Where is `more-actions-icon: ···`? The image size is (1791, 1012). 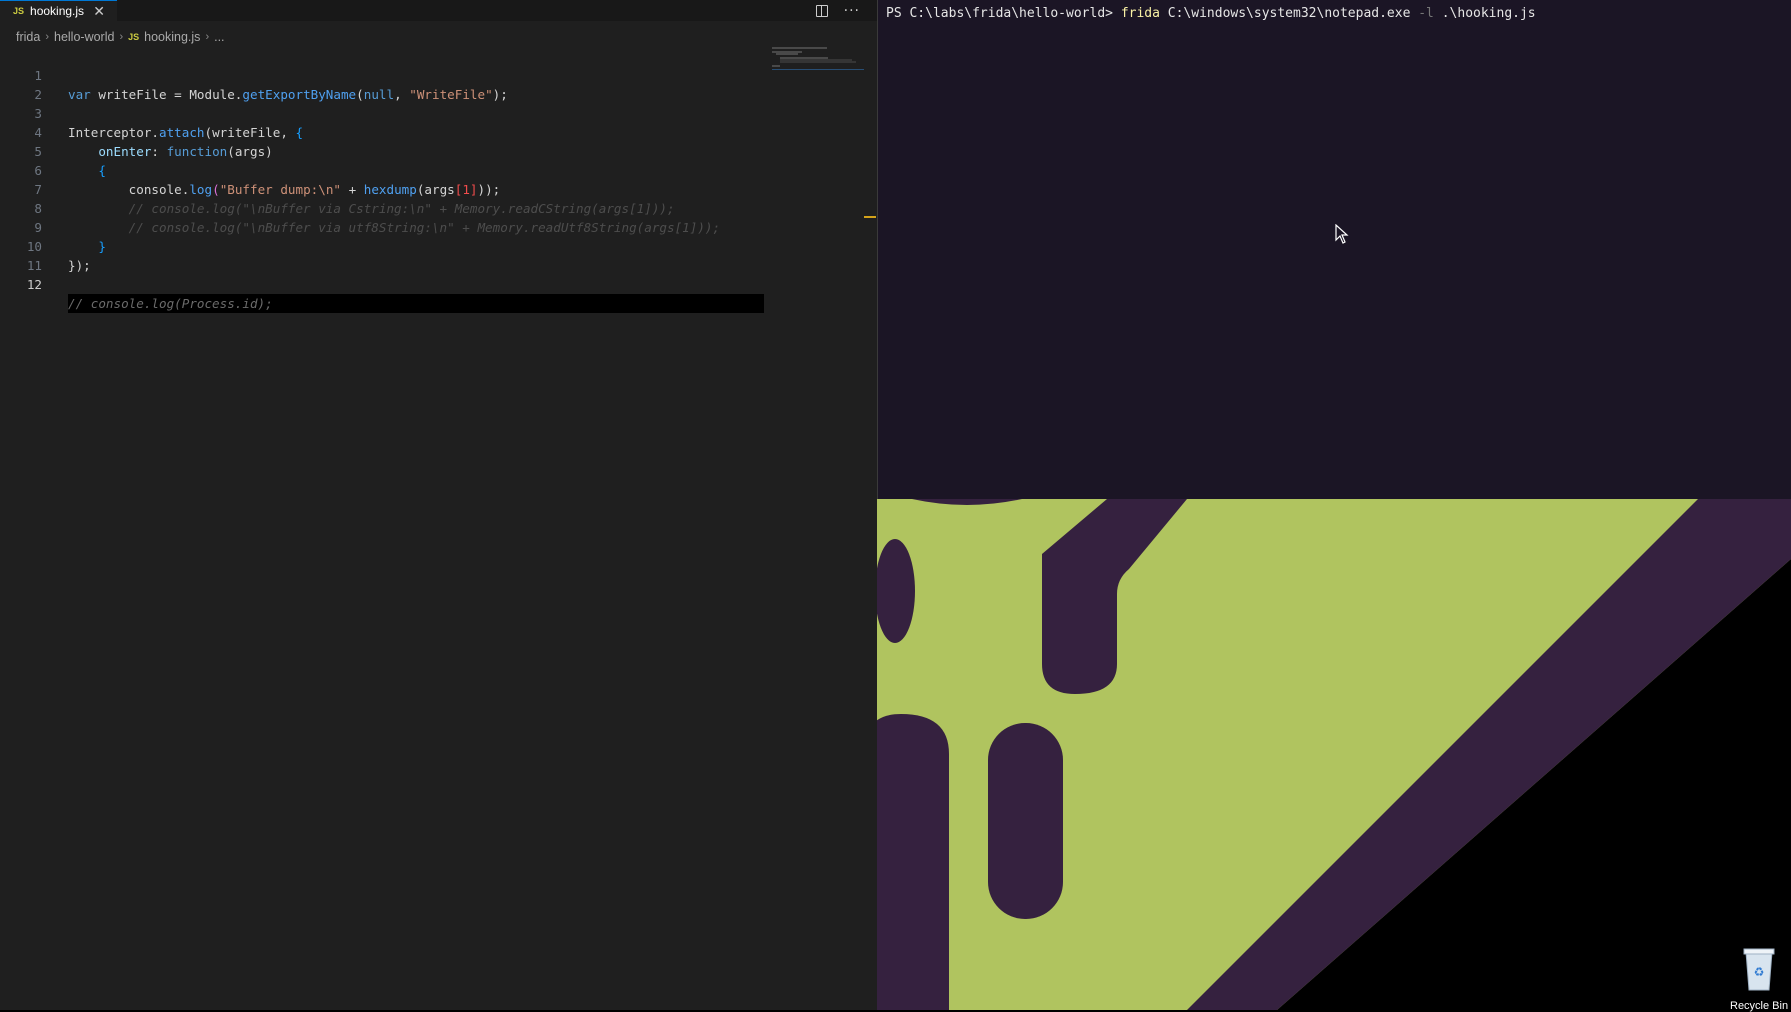
more-actions-icon: ··· is located at coordinates (852, 11).